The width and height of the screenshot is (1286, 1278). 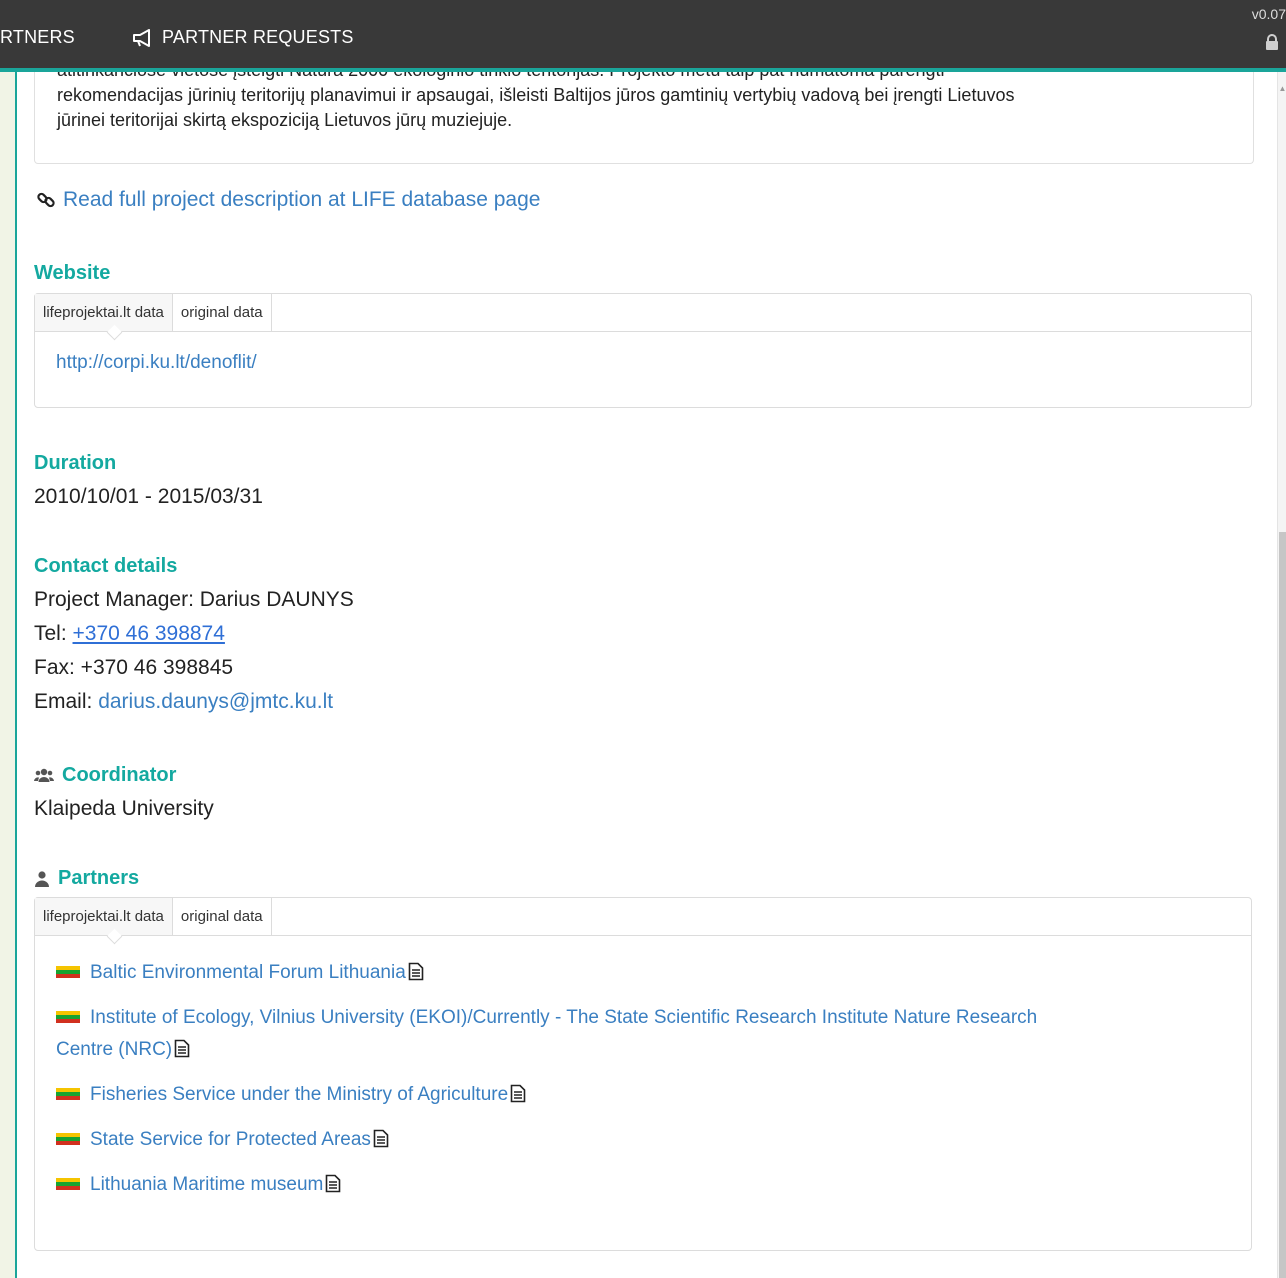 I want to click on partner-item: State Service for Protected Areas, so click(x=643, y=1140).